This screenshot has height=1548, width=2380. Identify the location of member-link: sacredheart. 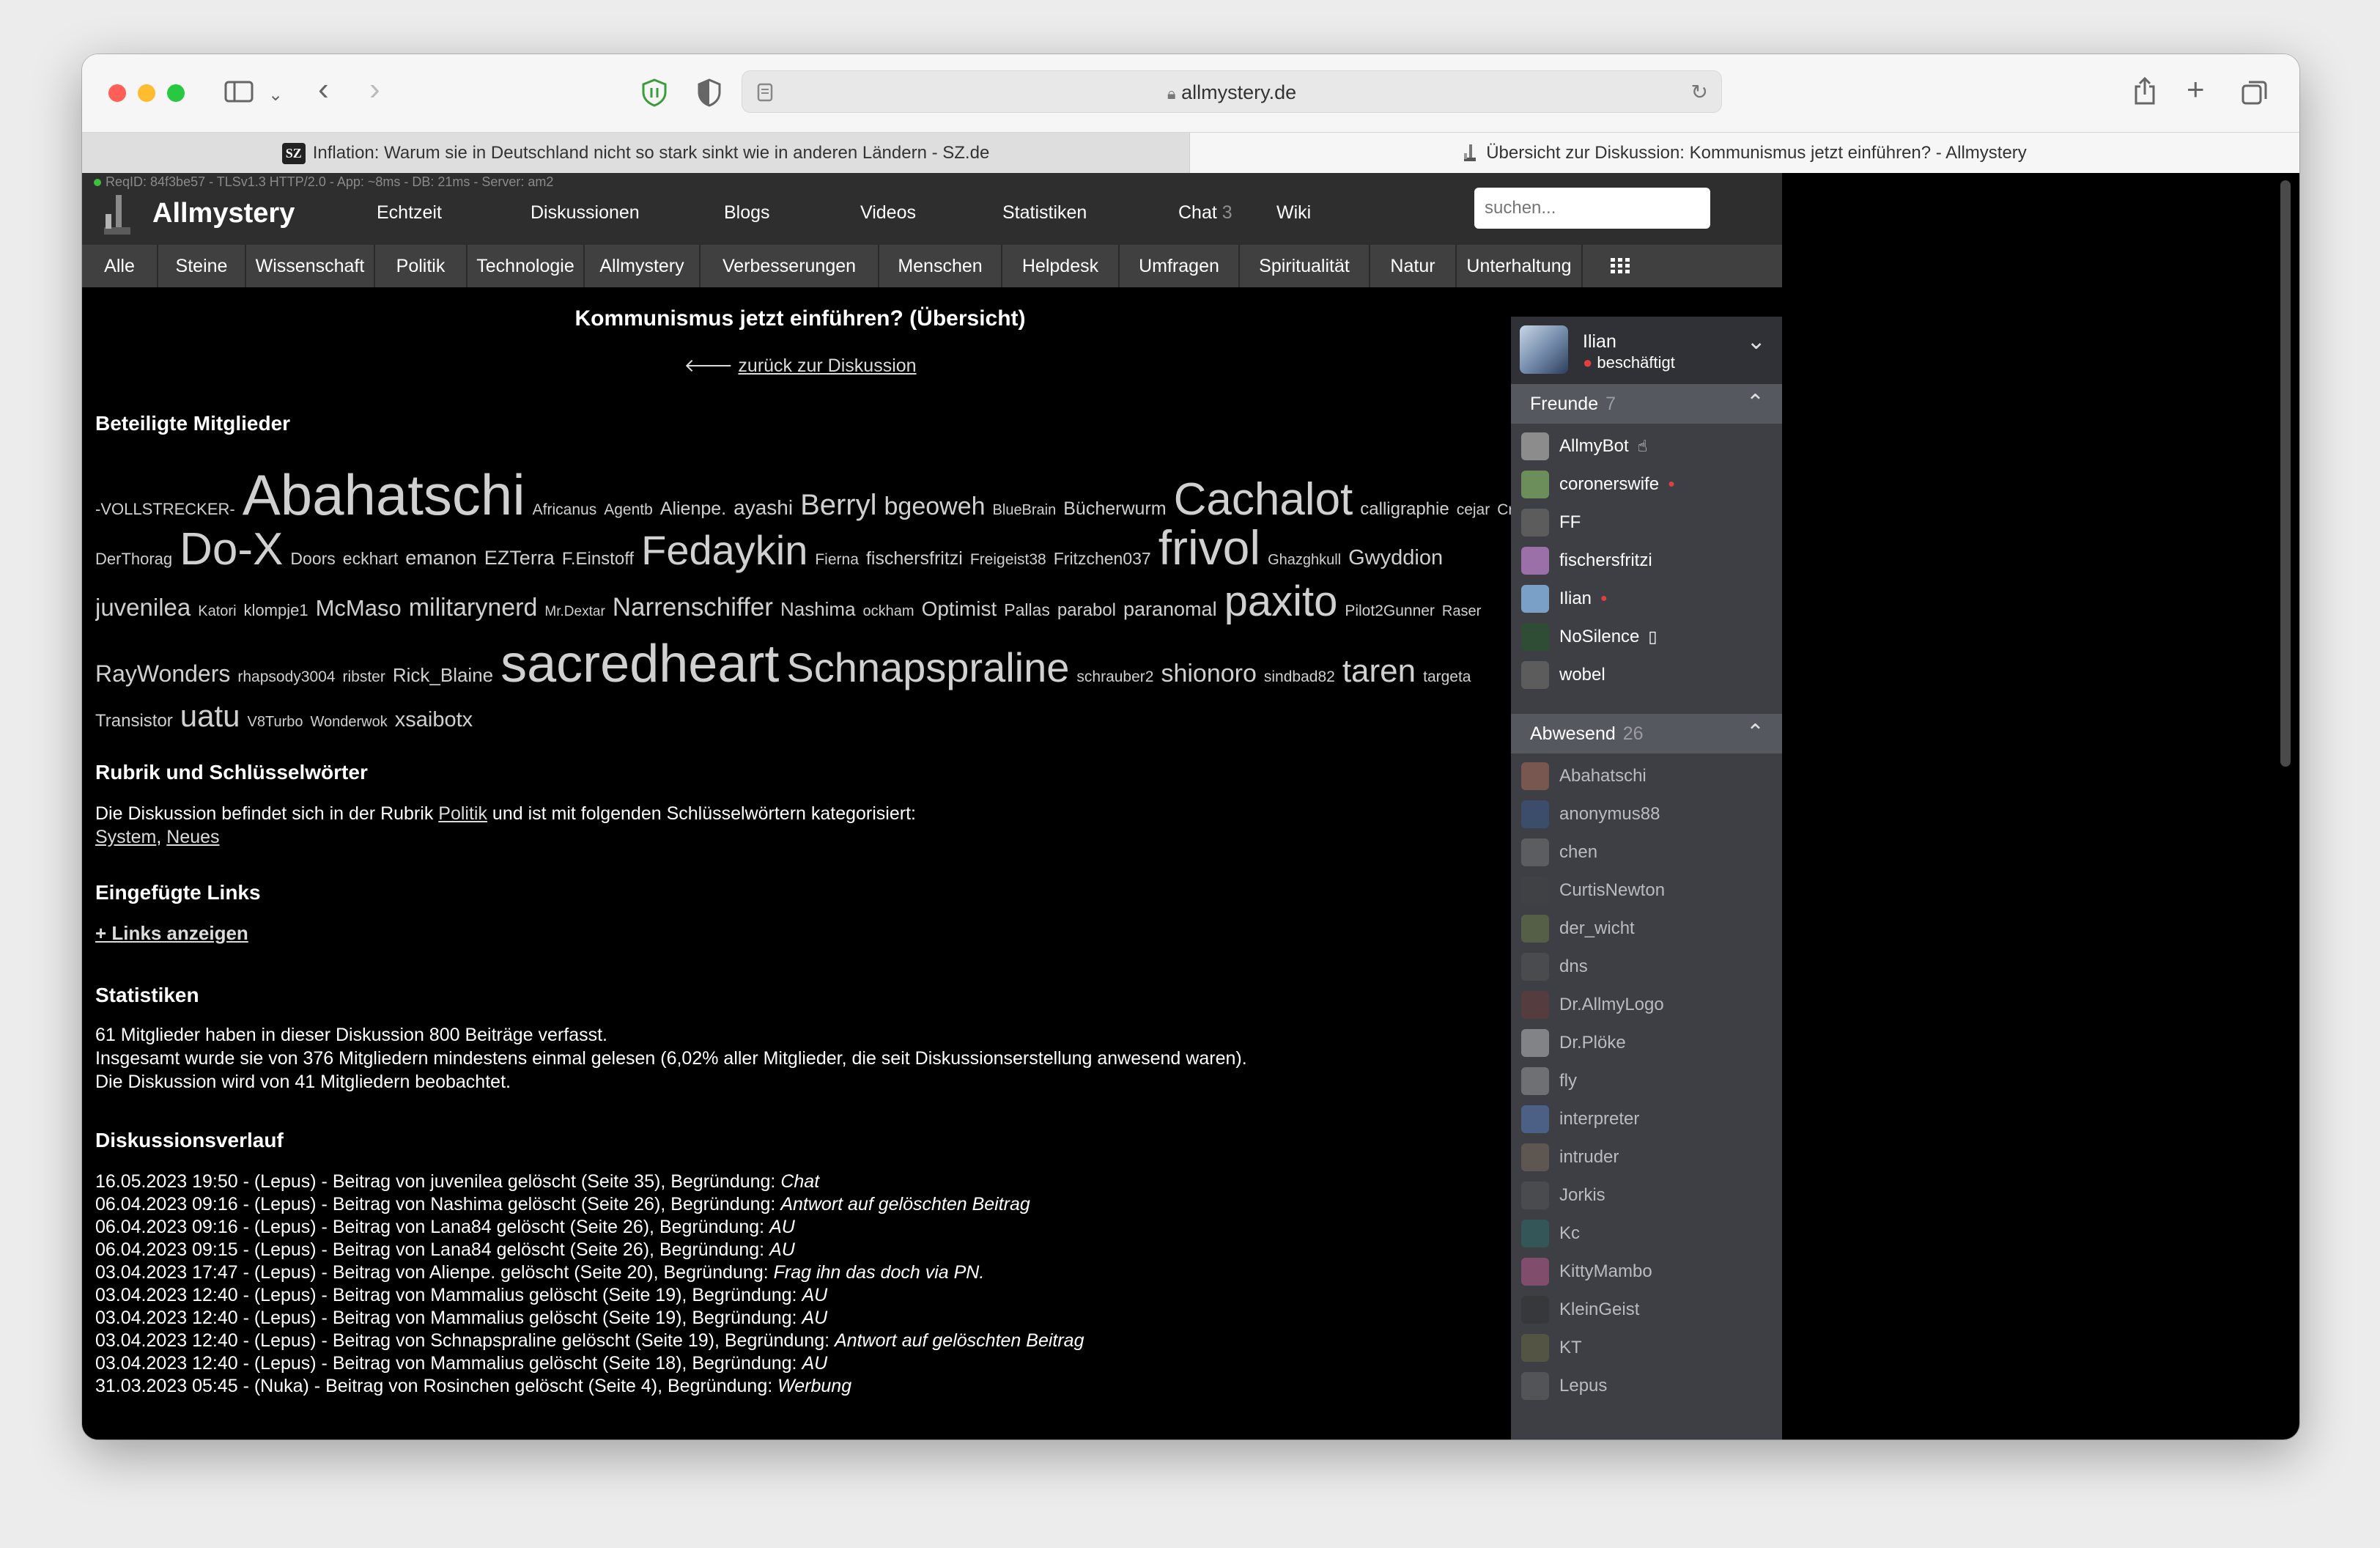
(639, 664).